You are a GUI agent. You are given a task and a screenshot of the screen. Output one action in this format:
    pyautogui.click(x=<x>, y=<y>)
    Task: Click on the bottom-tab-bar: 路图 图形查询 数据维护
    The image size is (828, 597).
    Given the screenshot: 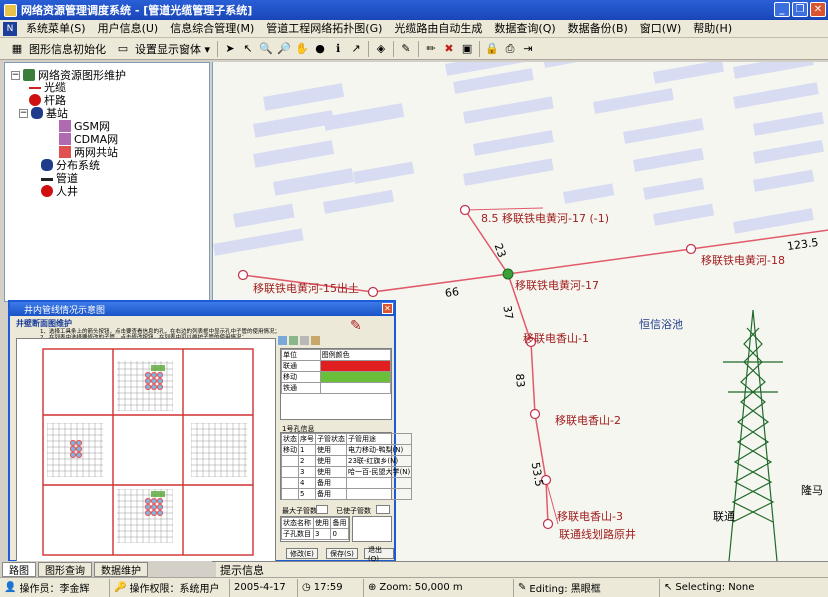 What is the action you would take?
    pyautogui.click(x=106, y=569)
    